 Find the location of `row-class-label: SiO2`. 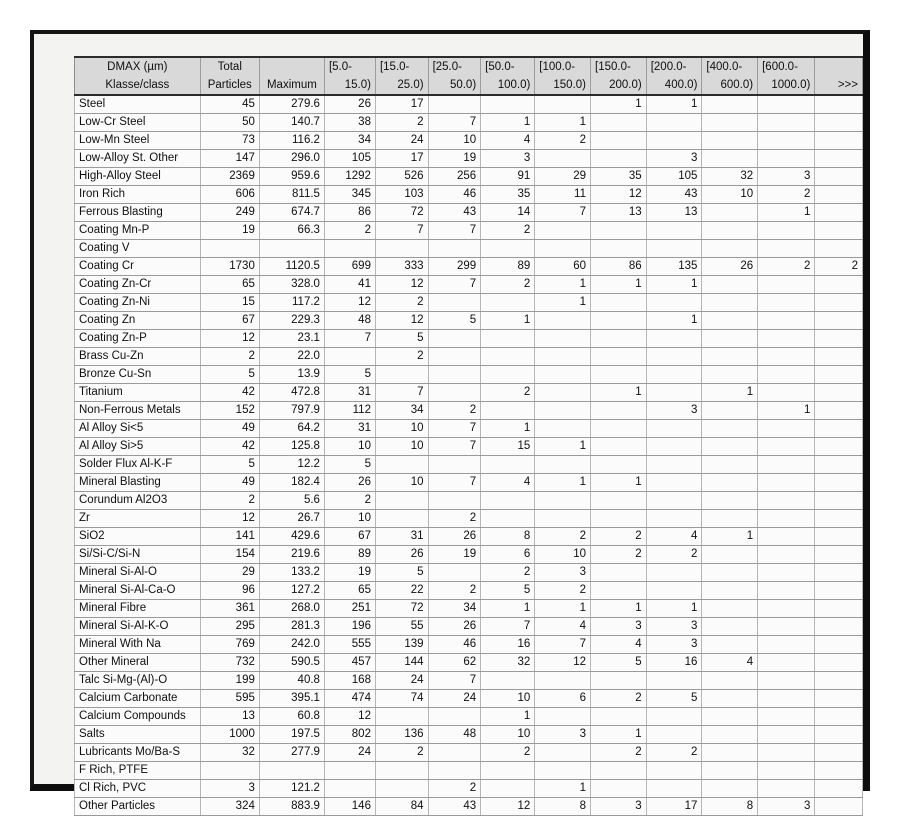

row-class-label: SiO2 is located at coordinates (137, 536).